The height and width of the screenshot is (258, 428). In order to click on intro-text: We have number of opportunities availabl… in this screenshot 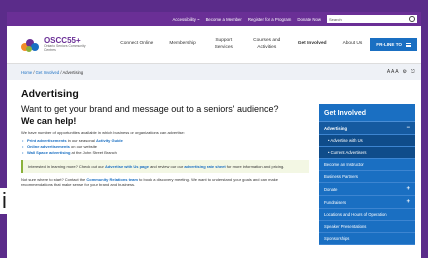, I will do `click(103, 132)`.